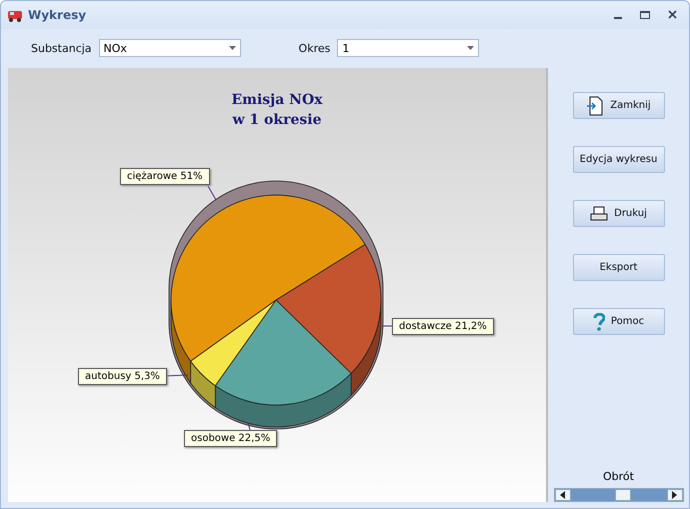 This screenshot has width=690, height=509. I want to click on slider-label: Obrót, so click(618, 476).